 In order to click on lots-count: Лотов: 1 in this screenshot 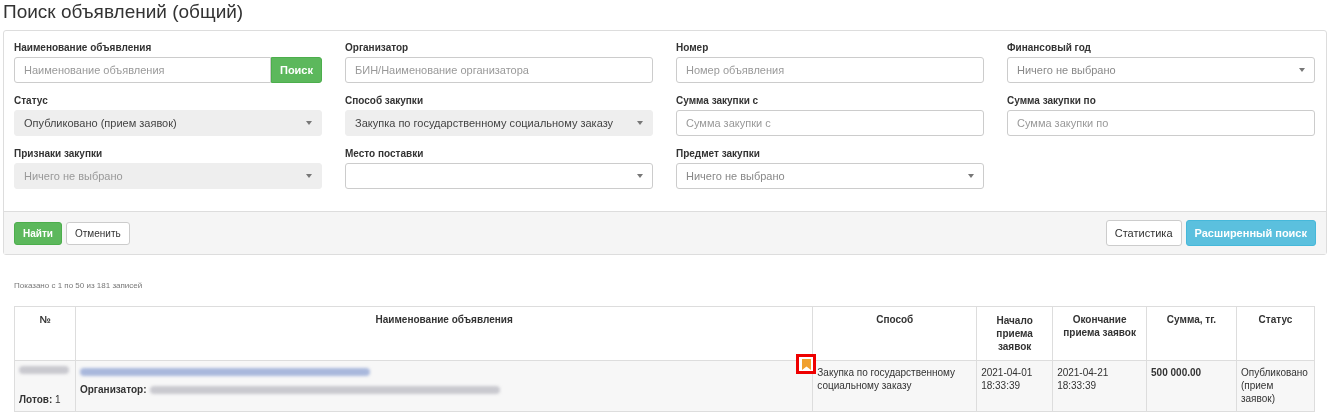, I will do `click(40, 399)`.